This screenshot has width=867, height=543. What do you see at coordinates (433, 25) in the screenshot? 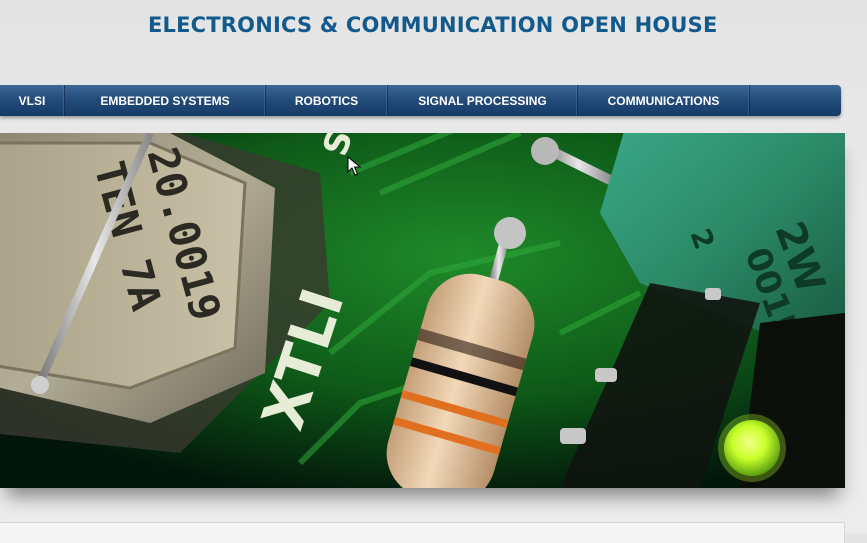
I see `site-title: ELECTRONICS & COMMUNICATION OPEN HOUSE` at bounding box center [433, 25].